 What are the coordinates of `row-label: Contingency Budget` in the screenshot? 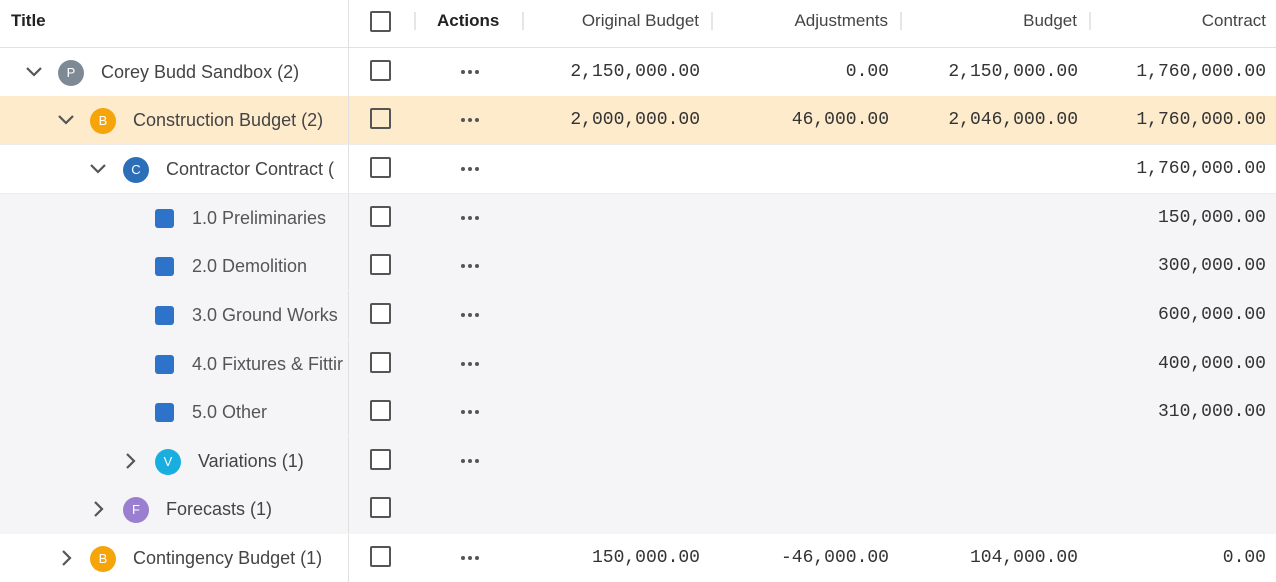 It's located at (214, 558).